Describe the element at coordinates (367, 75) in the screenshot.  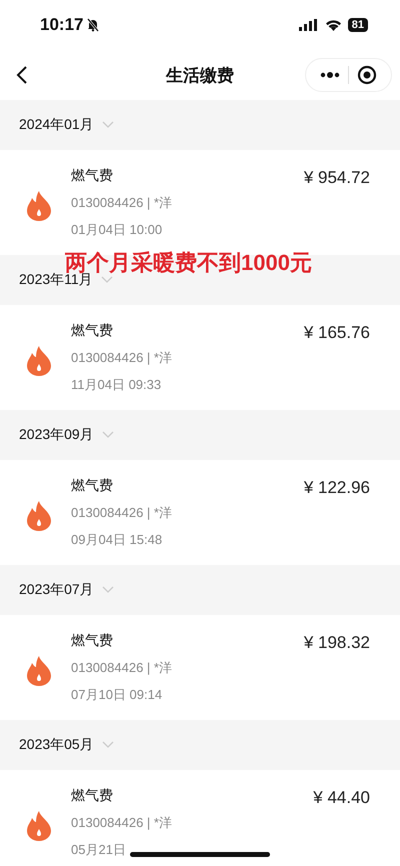
I see `target-icon` at that location.